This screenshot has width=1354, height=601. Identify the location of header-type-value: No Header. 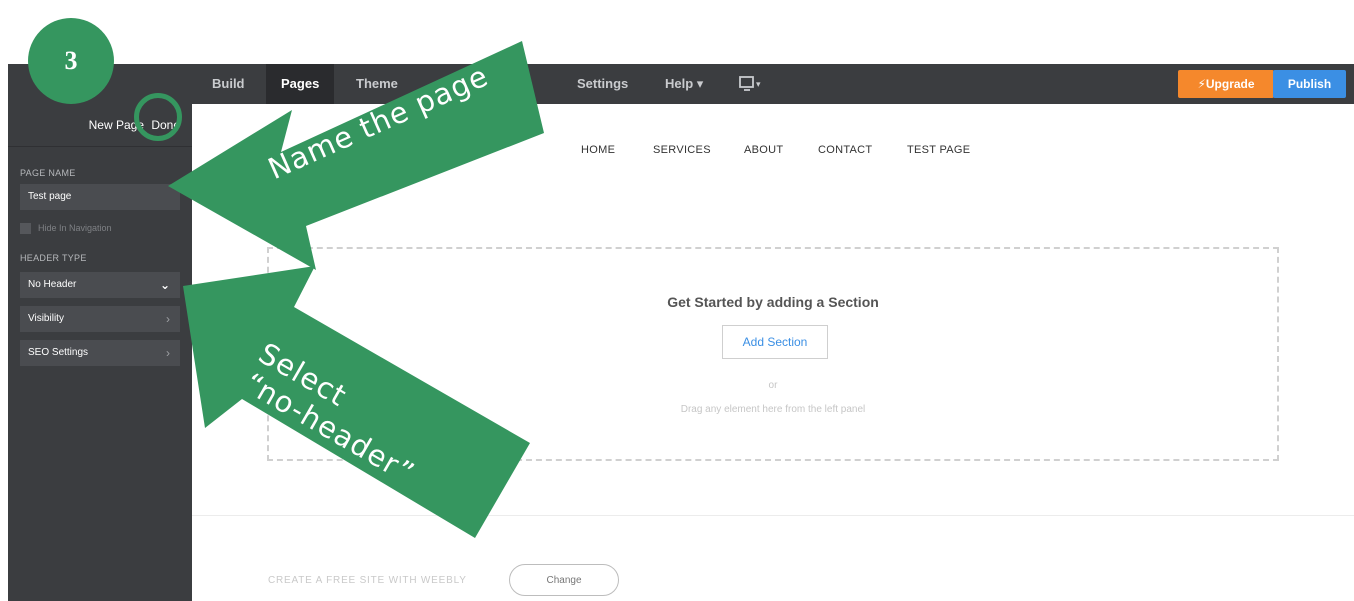
(52, 284).